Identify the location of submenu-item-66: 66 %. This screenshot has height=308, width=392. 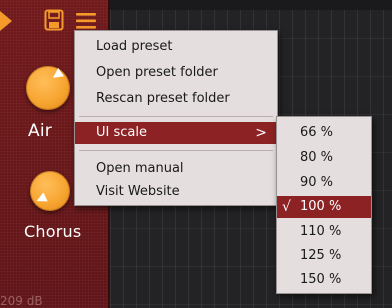
(324, 133).